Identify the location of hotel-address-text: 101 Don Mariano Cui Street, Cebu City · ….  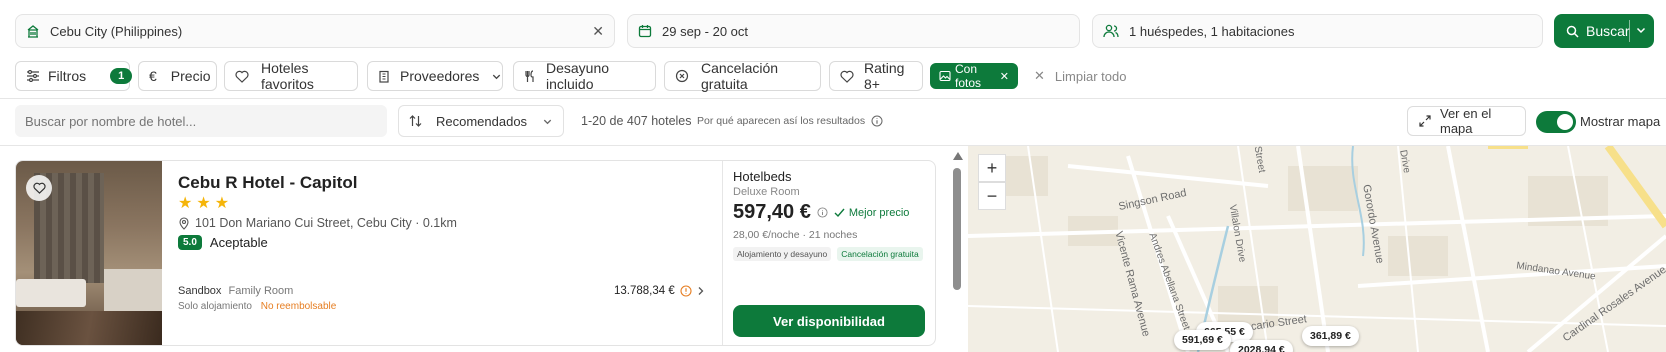
(326, 223).